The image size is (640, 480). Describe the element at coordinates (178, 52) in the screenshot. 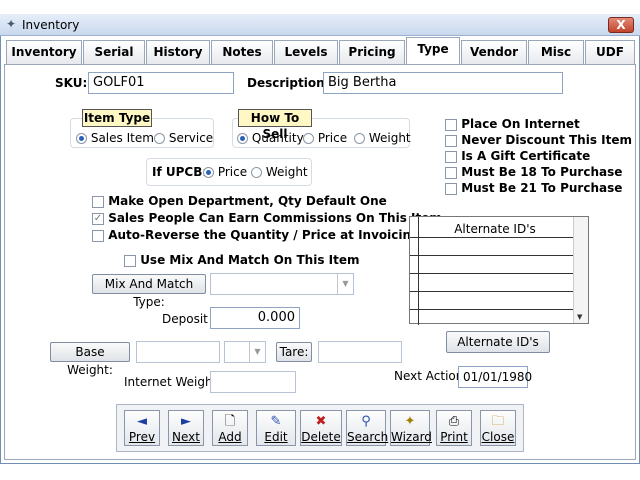

I see `tab-history: History` at that location.